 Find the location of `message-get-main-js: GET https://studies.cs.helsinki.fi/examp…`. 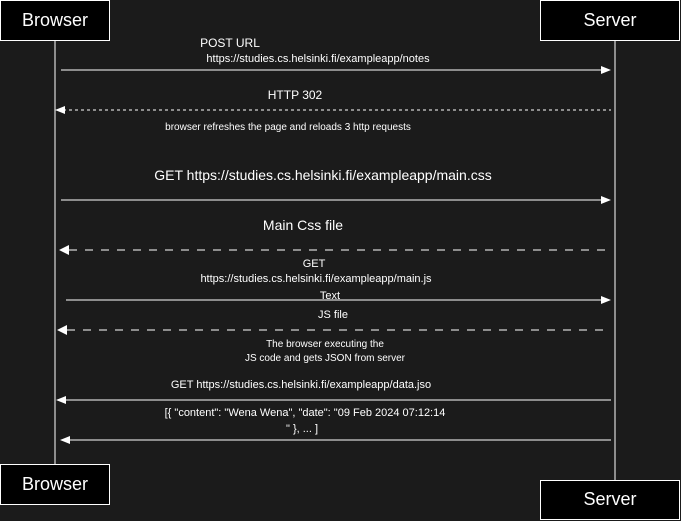

message-get-main-js: GET https://studies.cs.helsinki.fi/examp… is located at coordinates (338, 281).